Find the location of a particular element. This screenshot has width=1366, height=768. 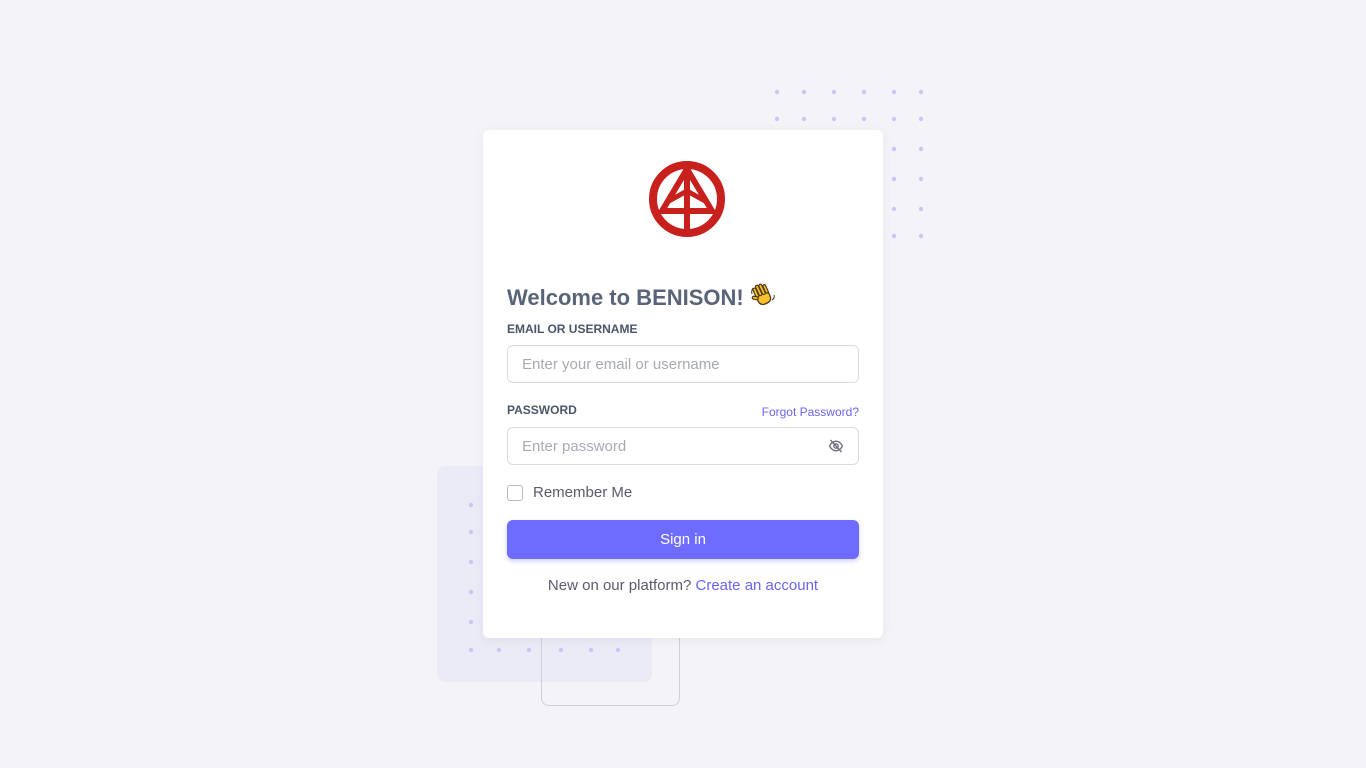

remember-me-checkbox is located at coordinates (515, 492).